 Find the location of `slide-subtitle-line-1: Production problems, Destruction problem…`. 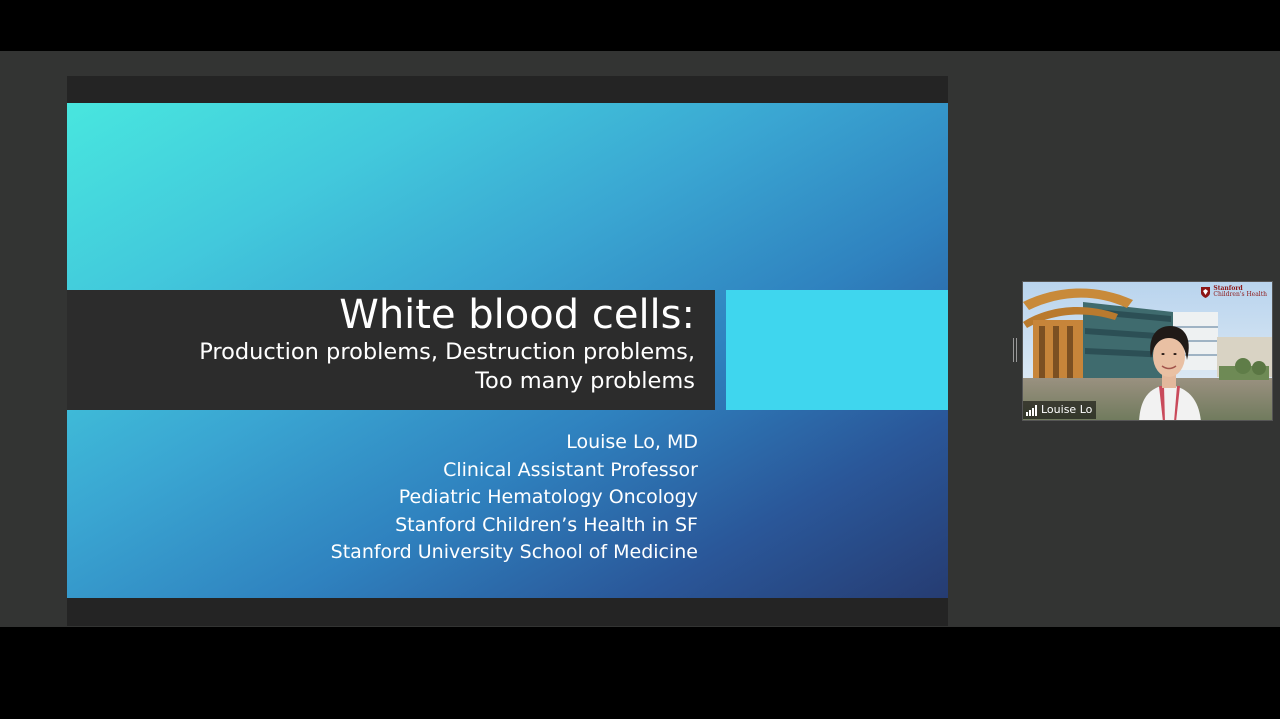

slide-subtitle-line-1: Production problems, Destruction problem… is located at coordinates (447, 352).